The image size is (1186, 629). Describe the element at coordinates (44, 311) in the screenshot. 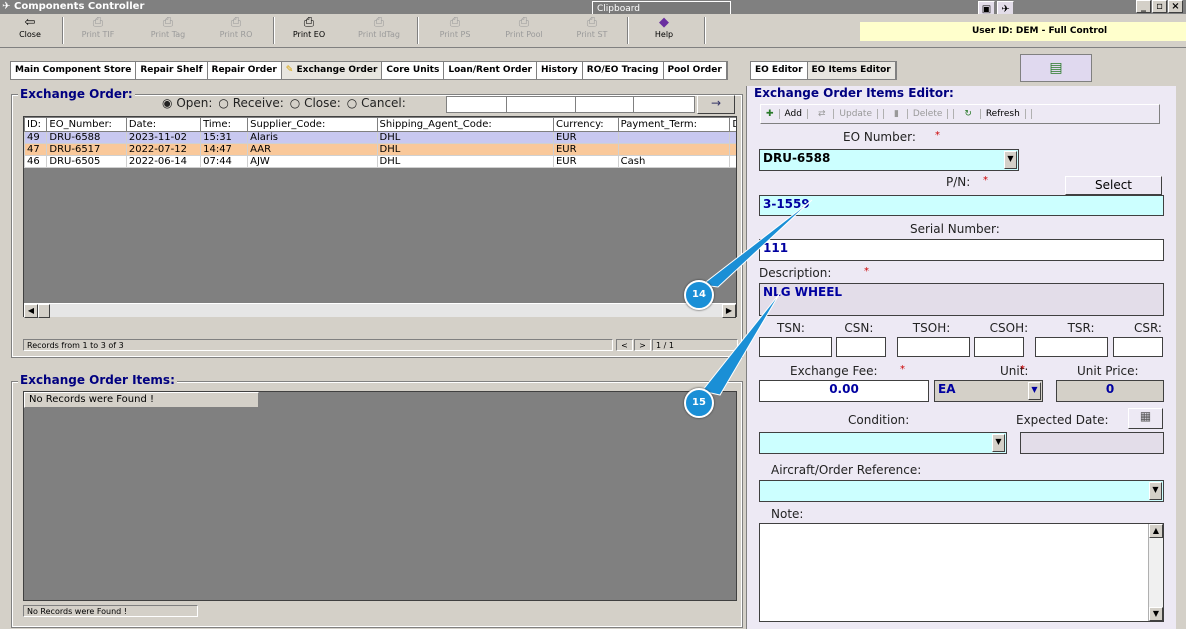

I see `scroll-thumb` at that location.